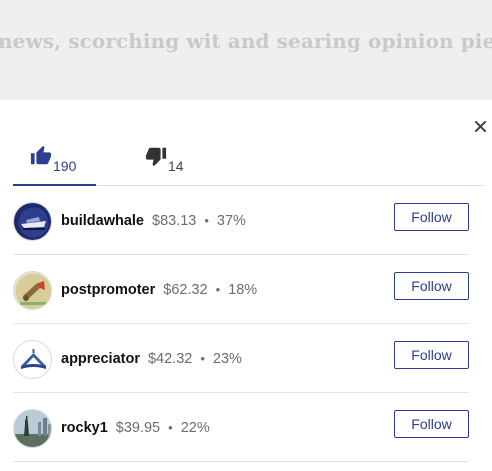 The image size is (492, 471). I want to click on vote-percent: 37%, so click(231, 221).